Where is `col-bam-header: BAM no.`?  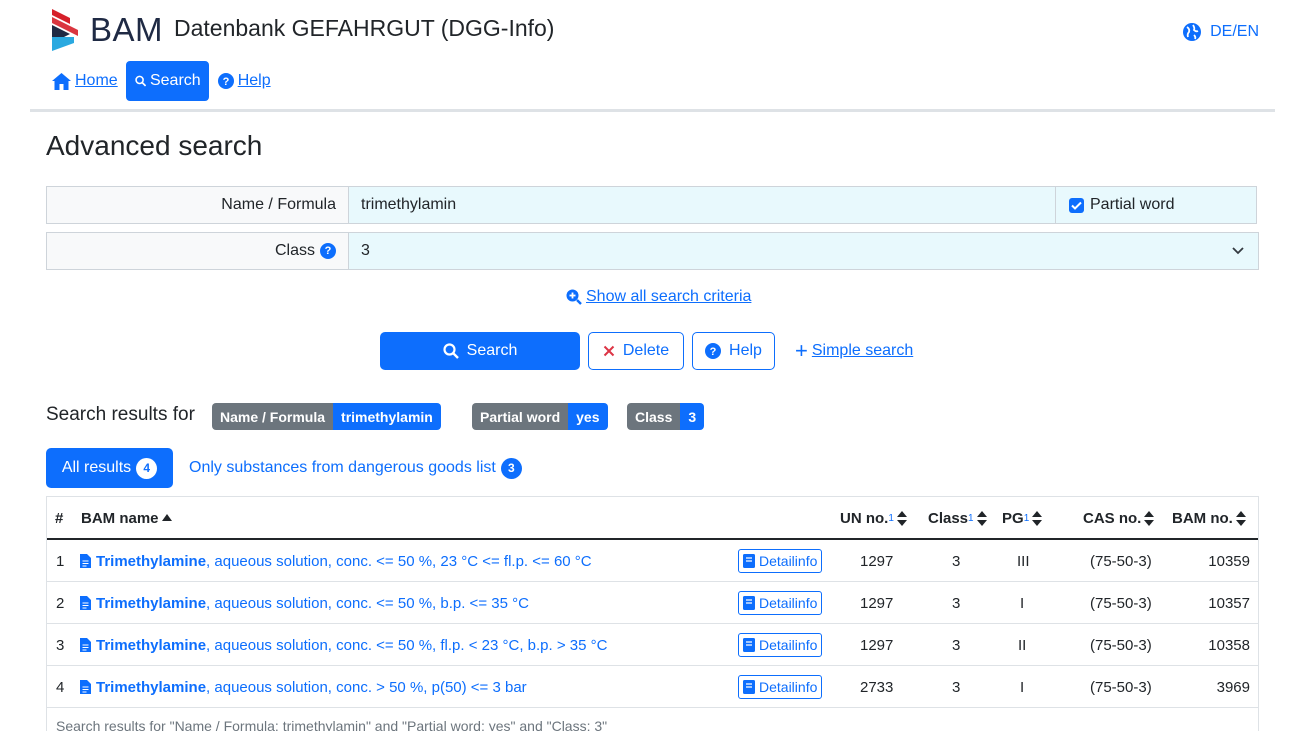 col-bam-header: BAM no. is located at coordinates (1209, 518).